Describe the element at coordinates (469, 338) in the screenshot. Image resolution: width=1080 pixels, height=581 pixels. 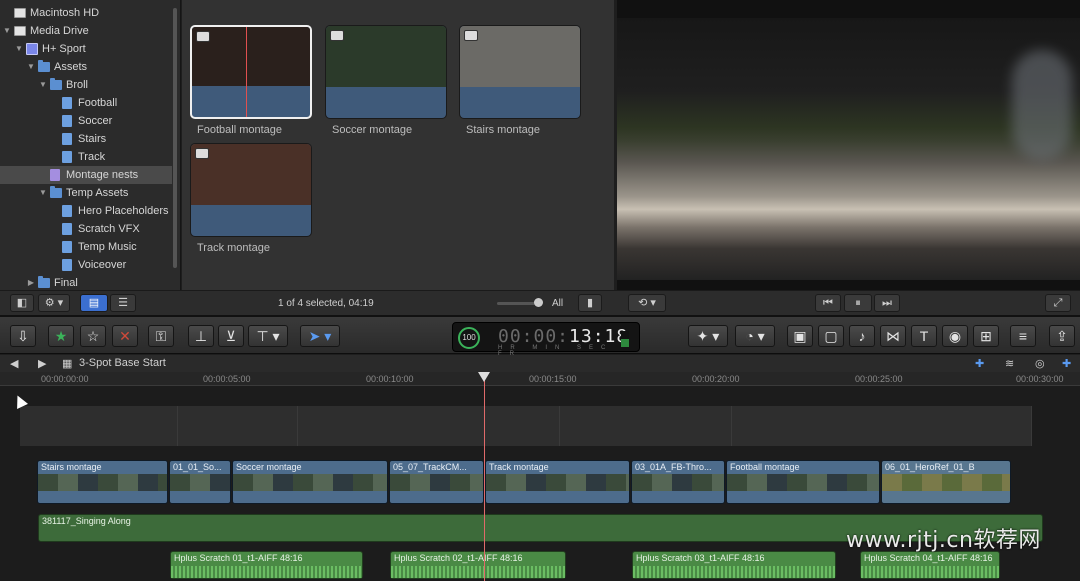
I see `background-tasks-indicator: 100` at that location.